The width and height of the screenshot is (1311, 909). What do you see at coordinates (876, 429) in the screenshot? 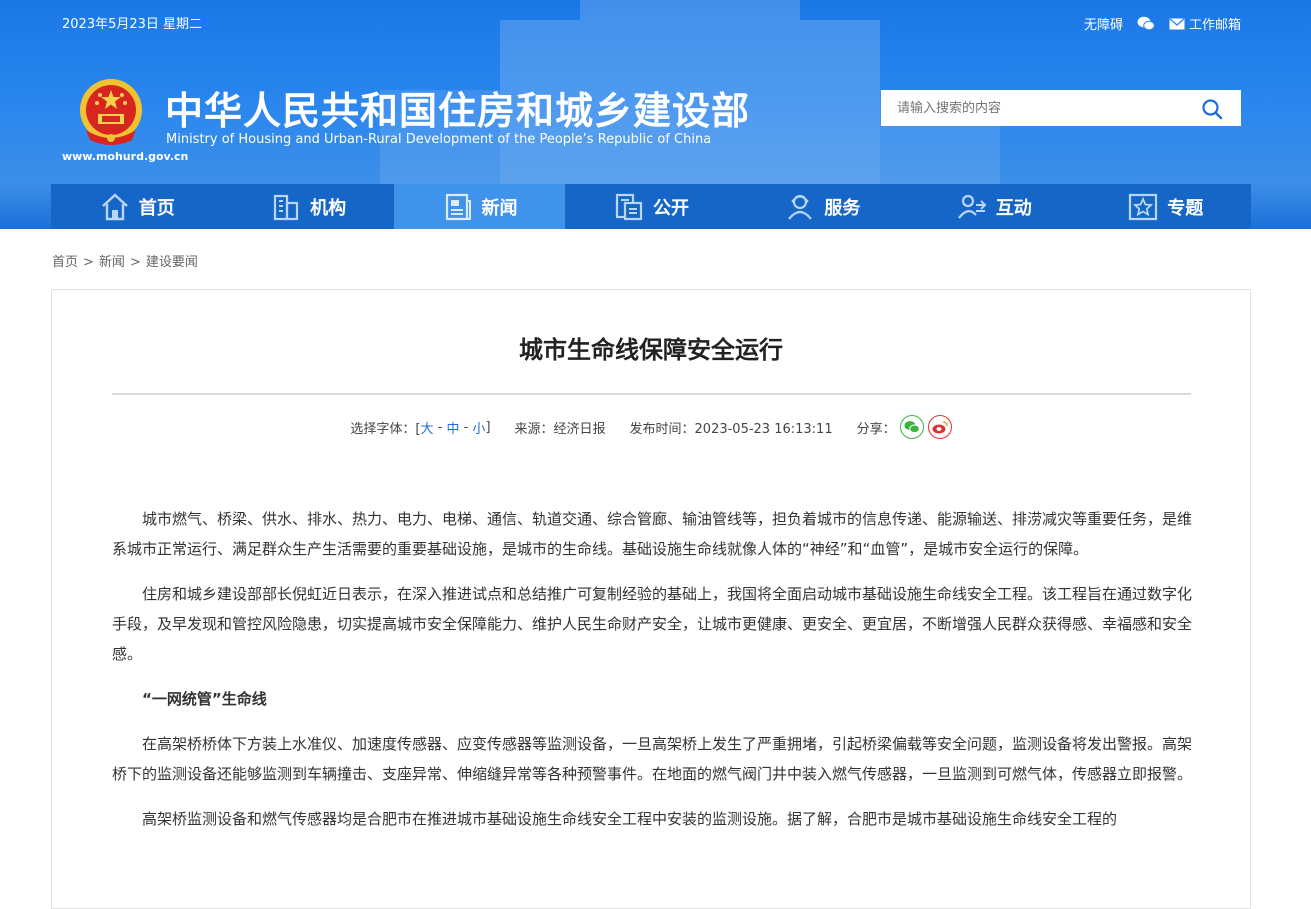
I see `share-label: 分享：` at bounding box center [876, 429].